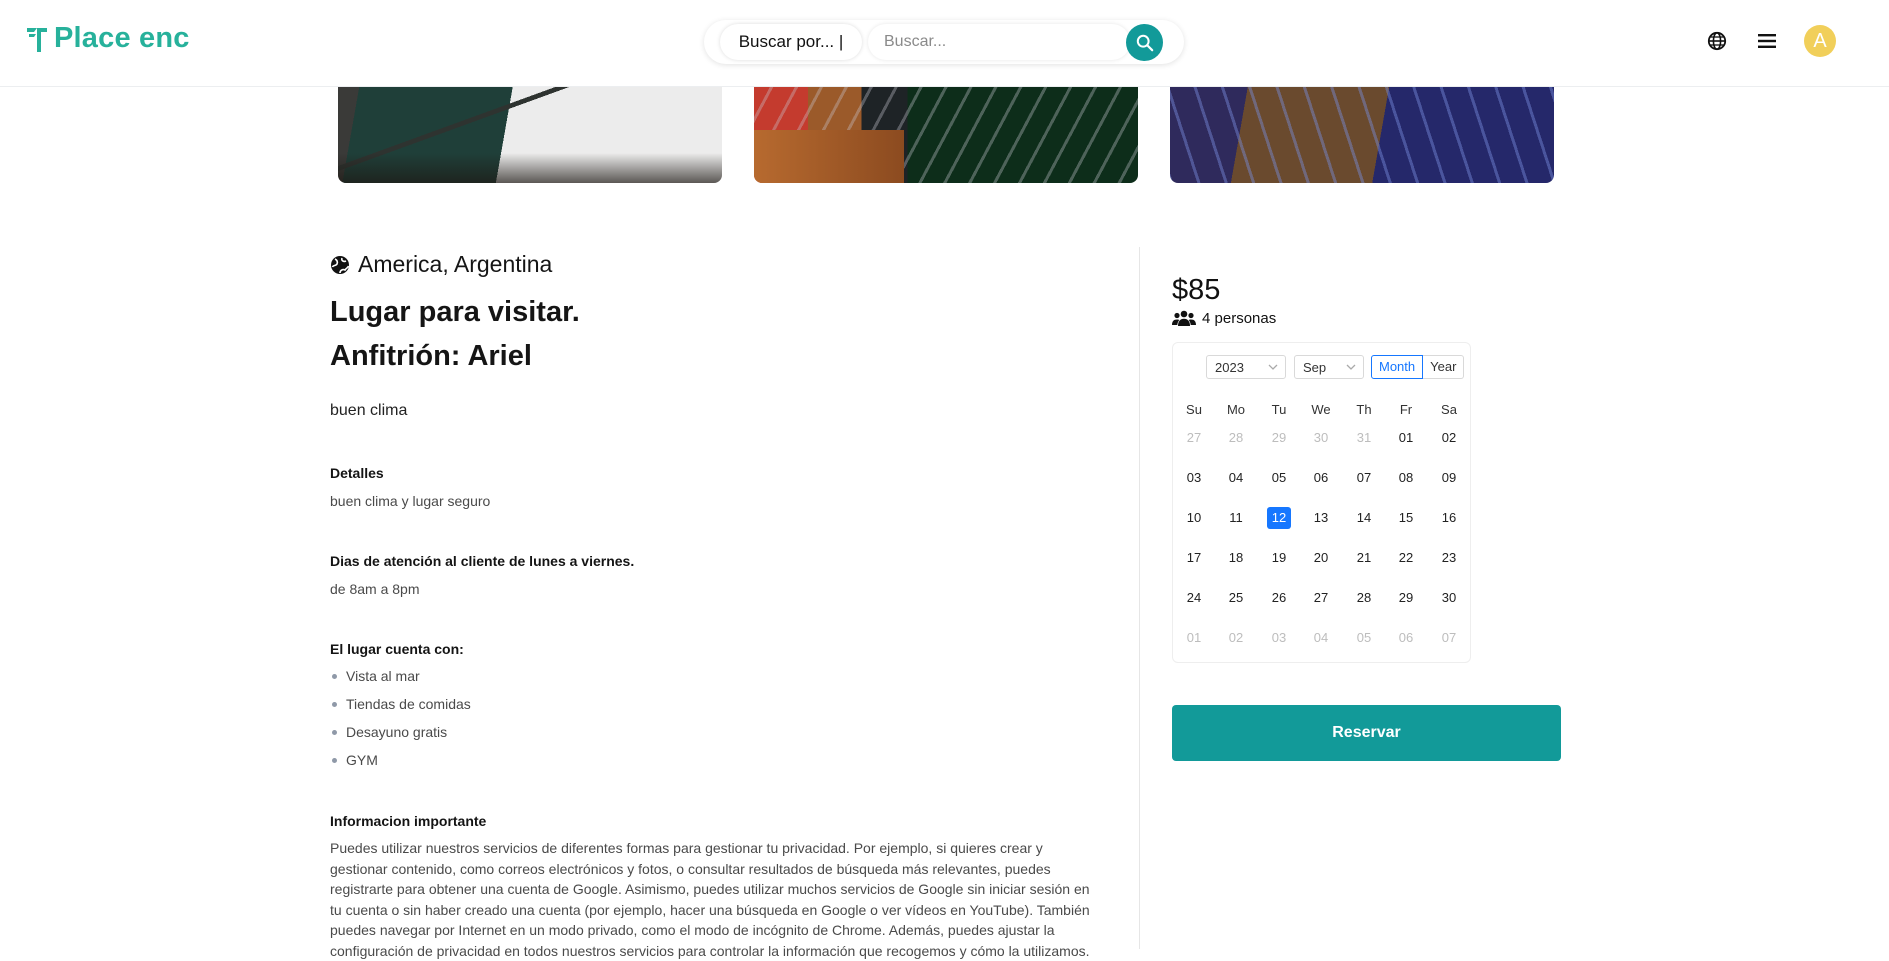  I want to click on search-bar: Buscar por... |, so click(944, 42).